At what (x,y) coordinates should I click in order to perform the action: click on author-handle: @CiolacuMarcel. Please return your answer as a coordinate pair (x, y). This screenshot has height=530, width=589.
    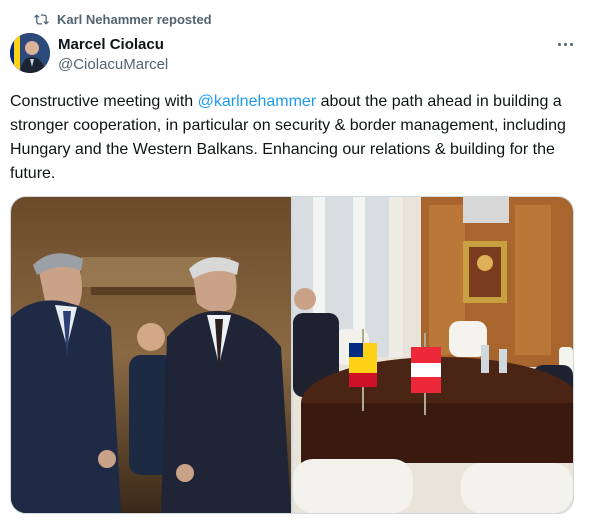
    Looking at the image, I should click on (113, 65).